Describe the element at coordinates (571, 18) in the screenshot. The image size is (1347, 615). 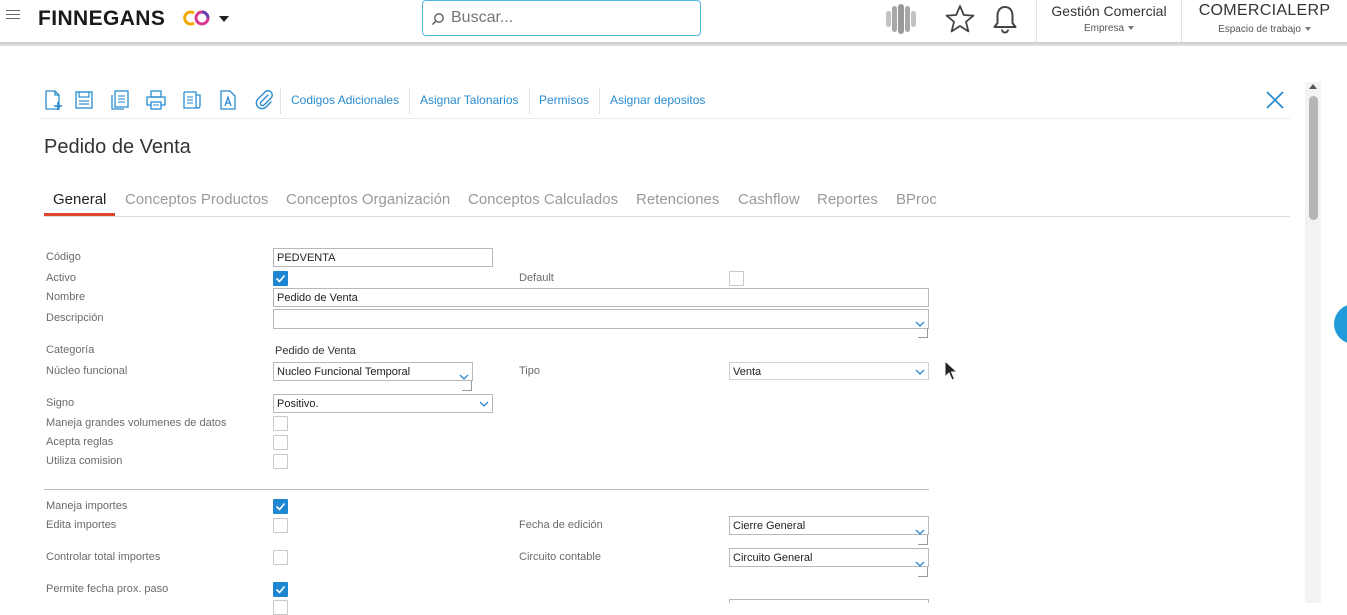
I see `search-input` at that location.